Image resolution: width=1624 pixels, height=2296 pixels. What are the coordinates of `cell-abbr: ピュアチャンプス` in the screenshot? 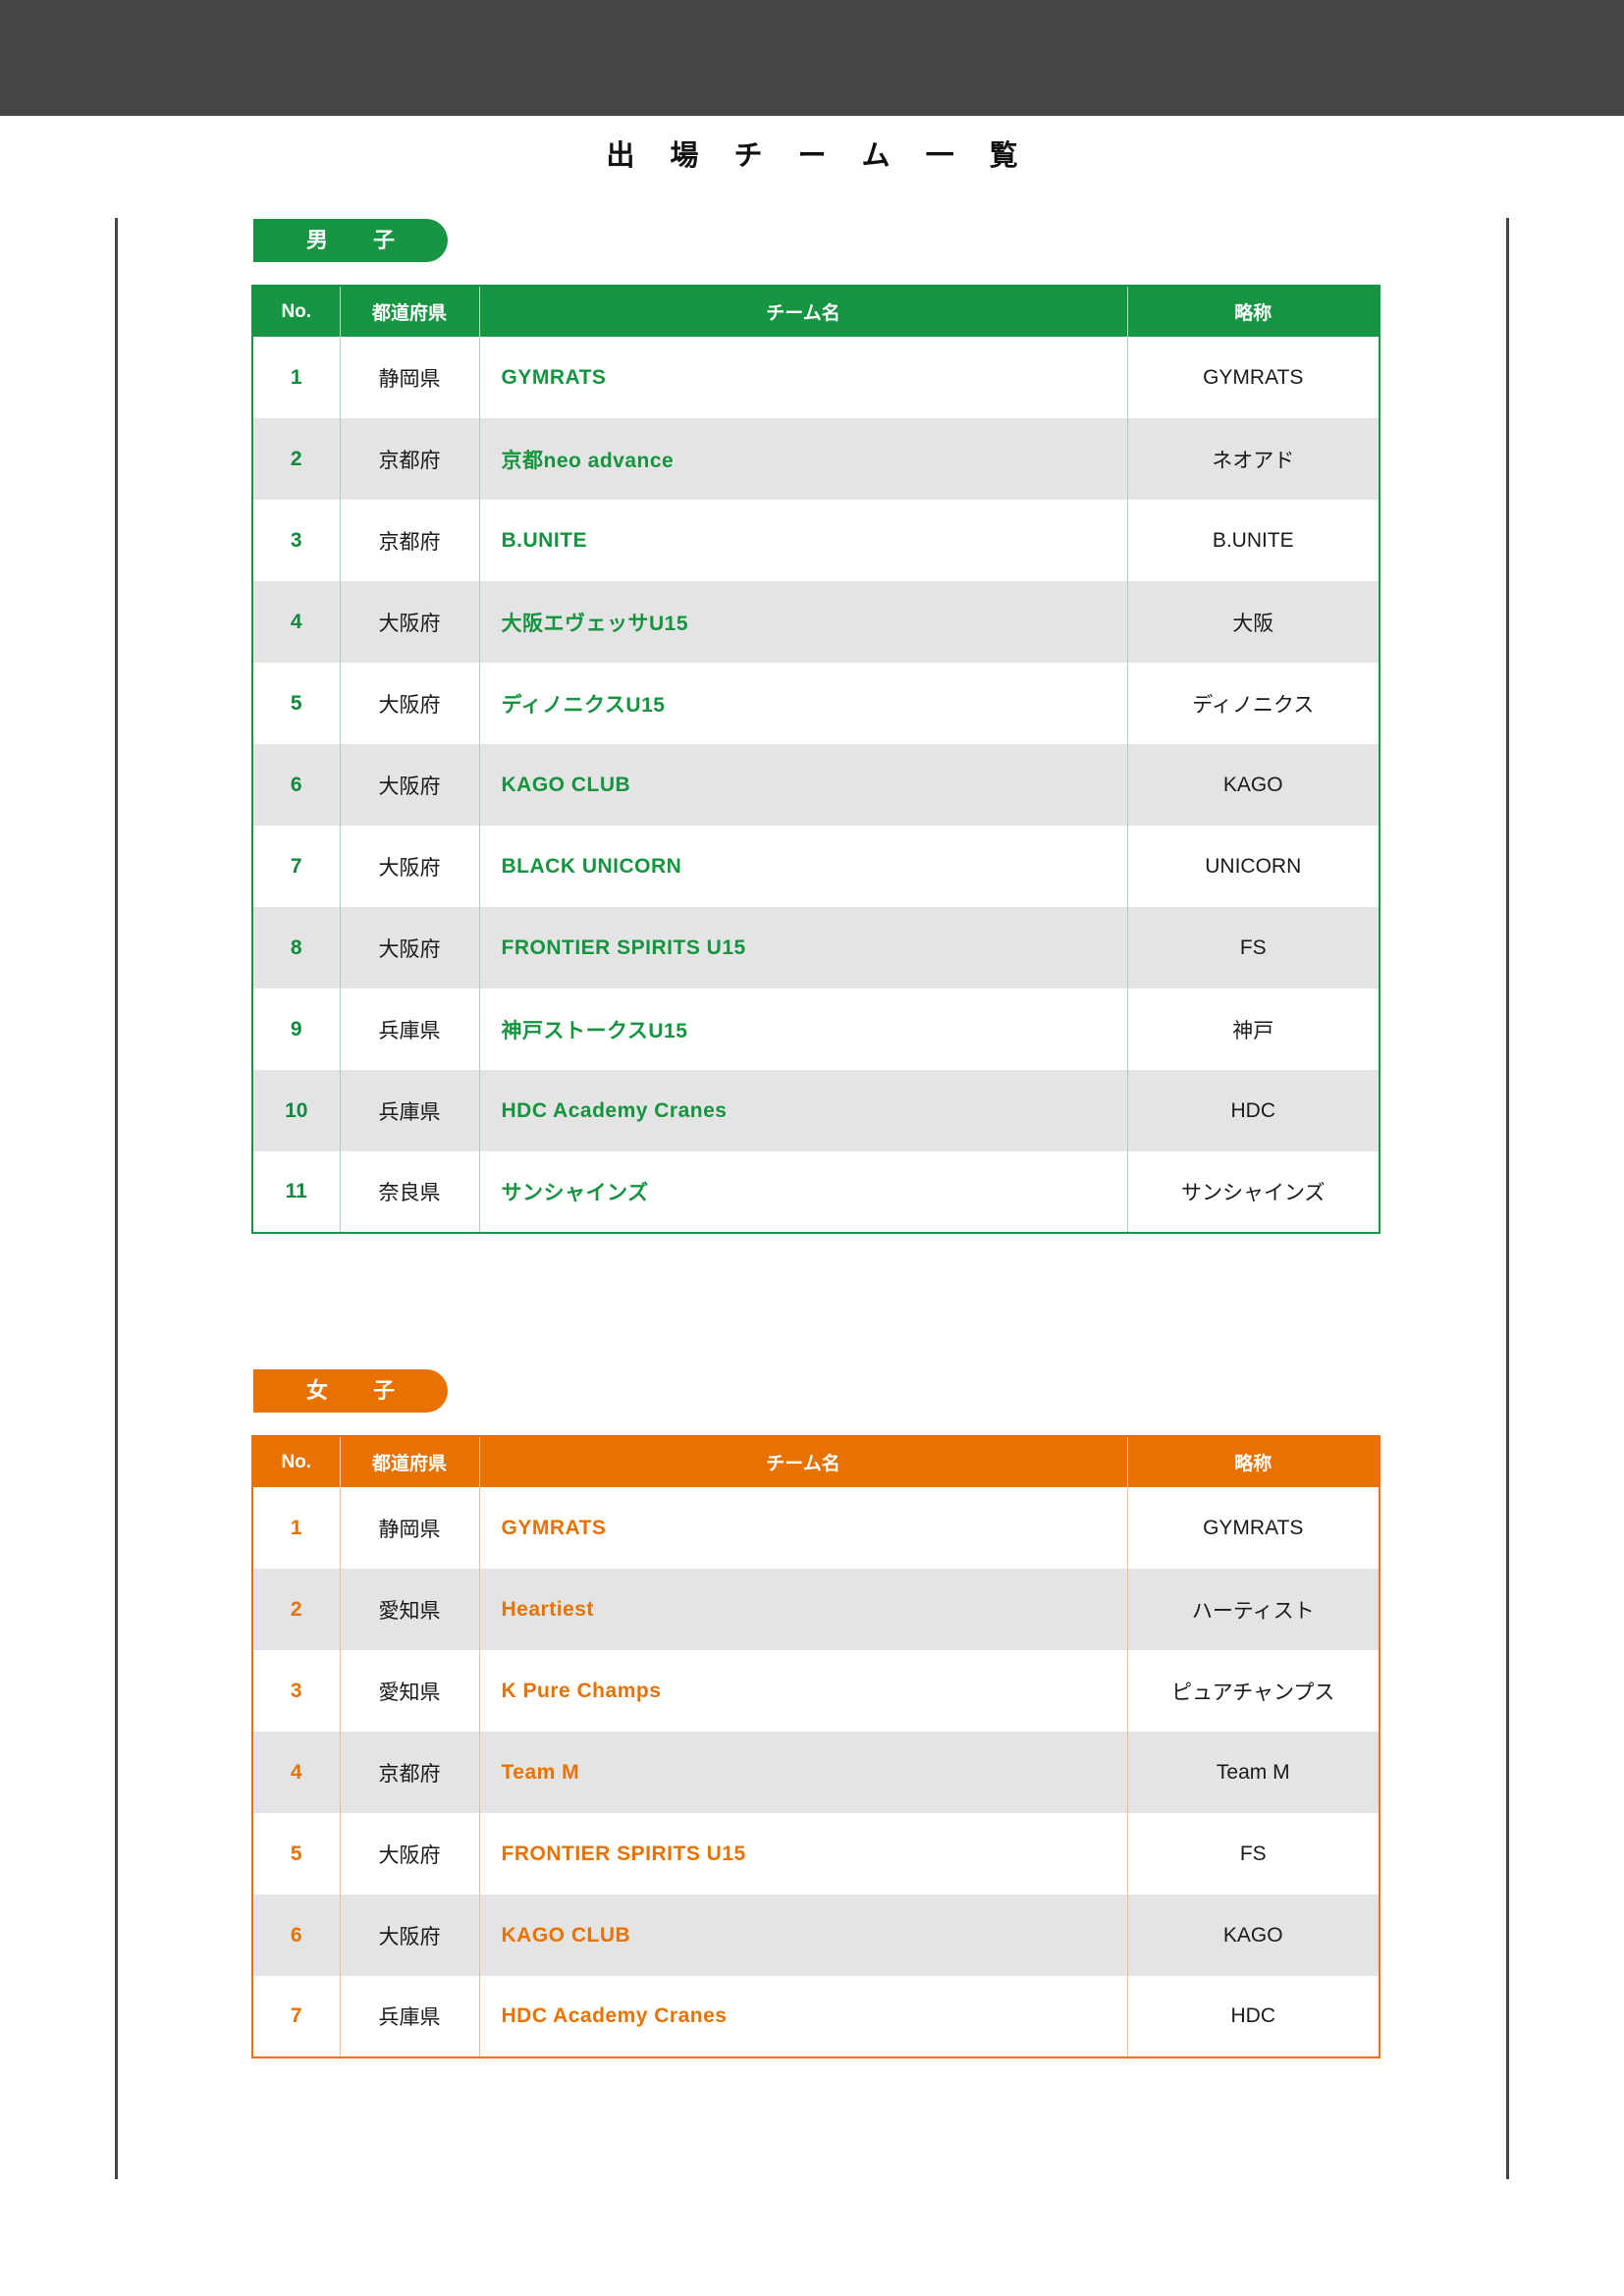 It's located at (1253, 1692).